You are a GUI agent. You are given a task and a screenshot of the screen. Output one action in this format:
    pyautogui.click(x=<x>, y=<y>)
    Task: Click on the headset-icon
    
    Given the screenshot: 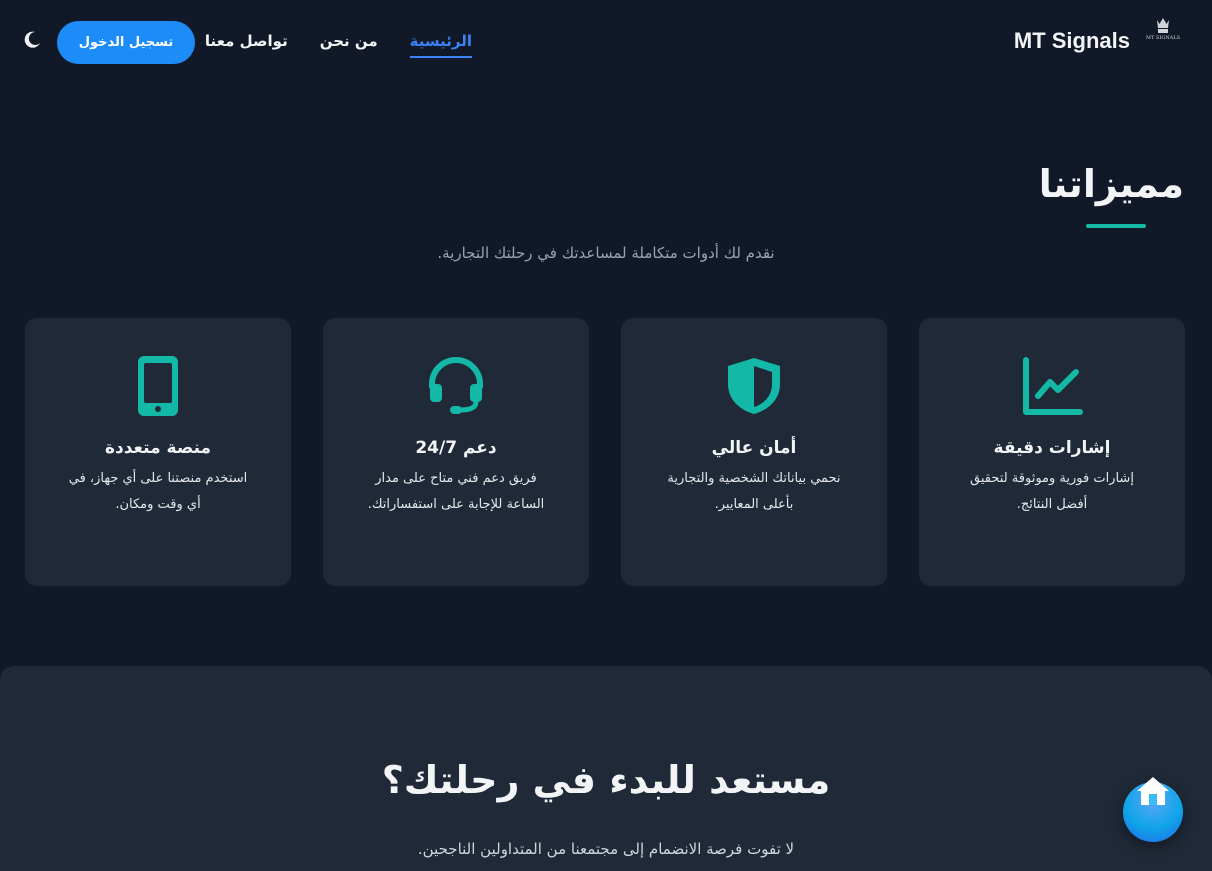 What is the action you would take?
    pyautogui.click(x=456, y=385)
    